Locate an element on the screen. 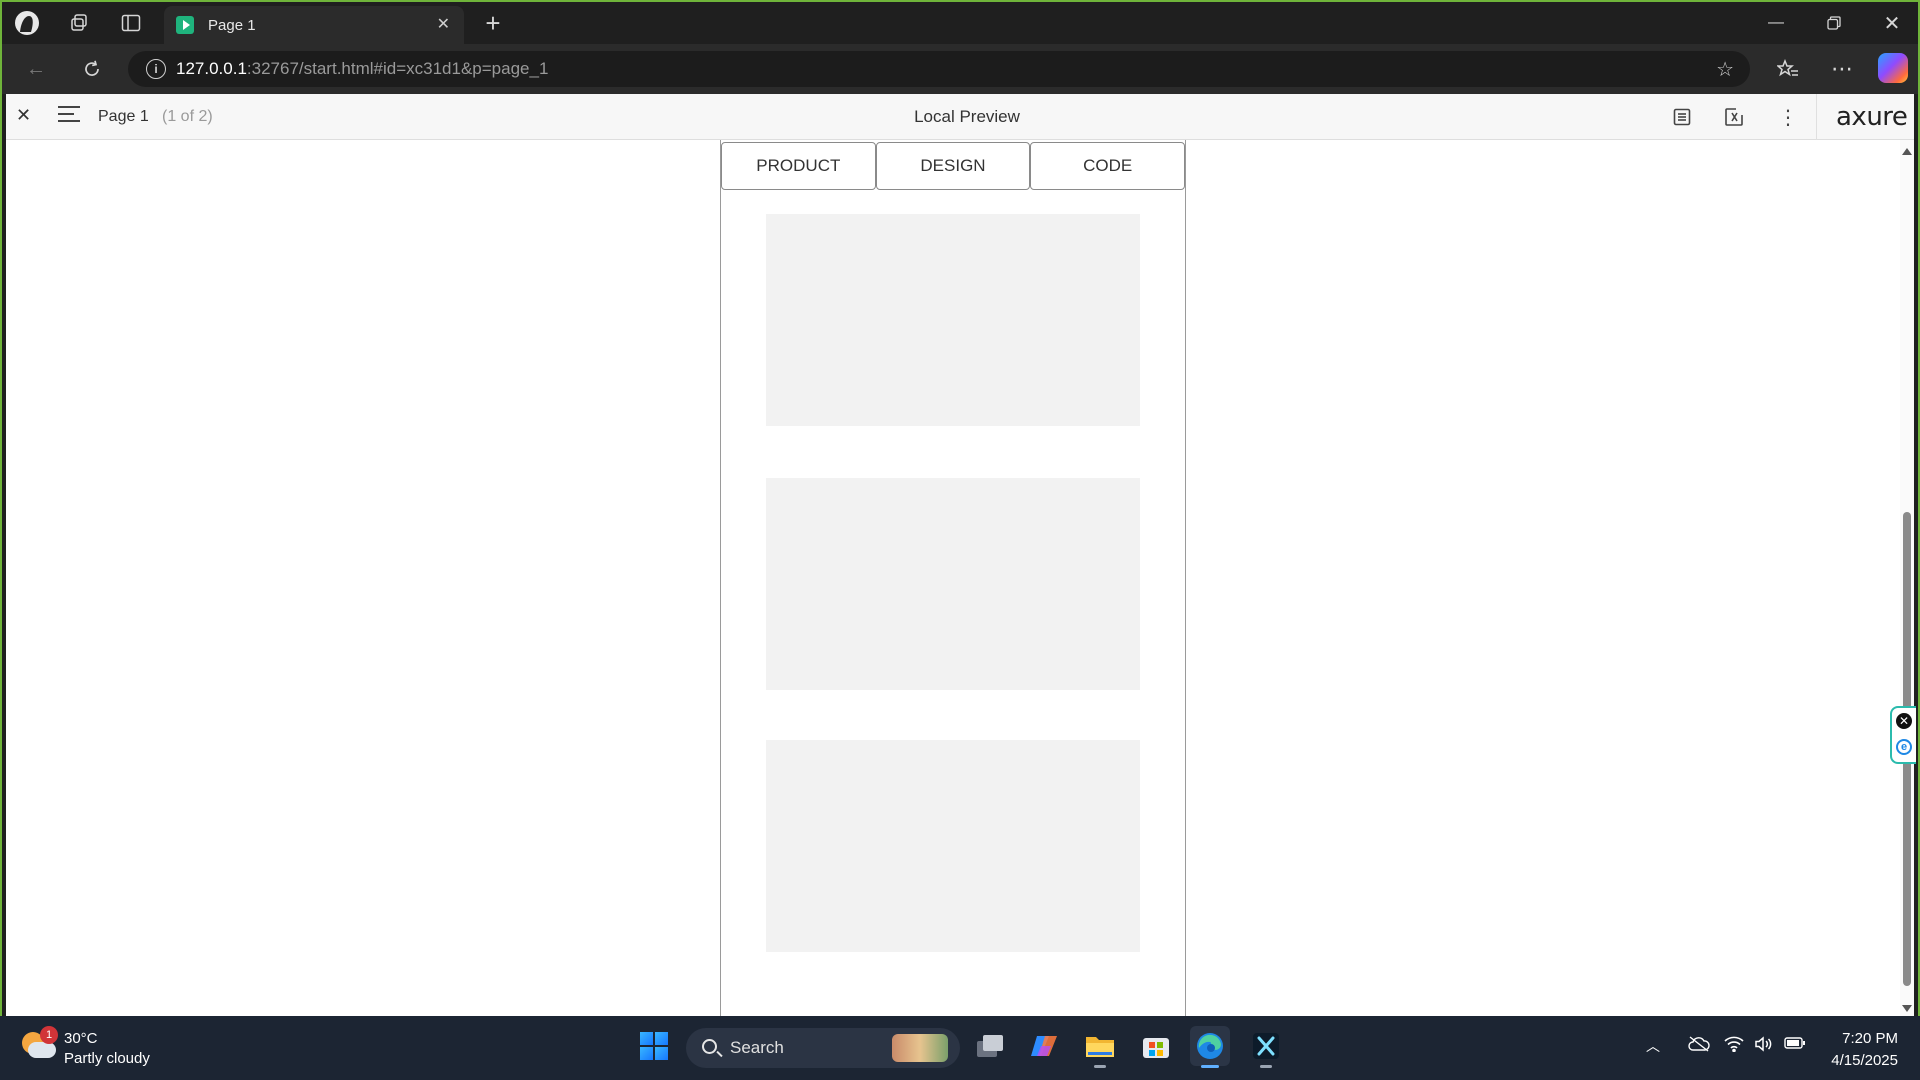 Image resolution: width=1920 pixels, height=1080 pixels. close-preview-icon: ✕ is located at coordinates (23, 115).